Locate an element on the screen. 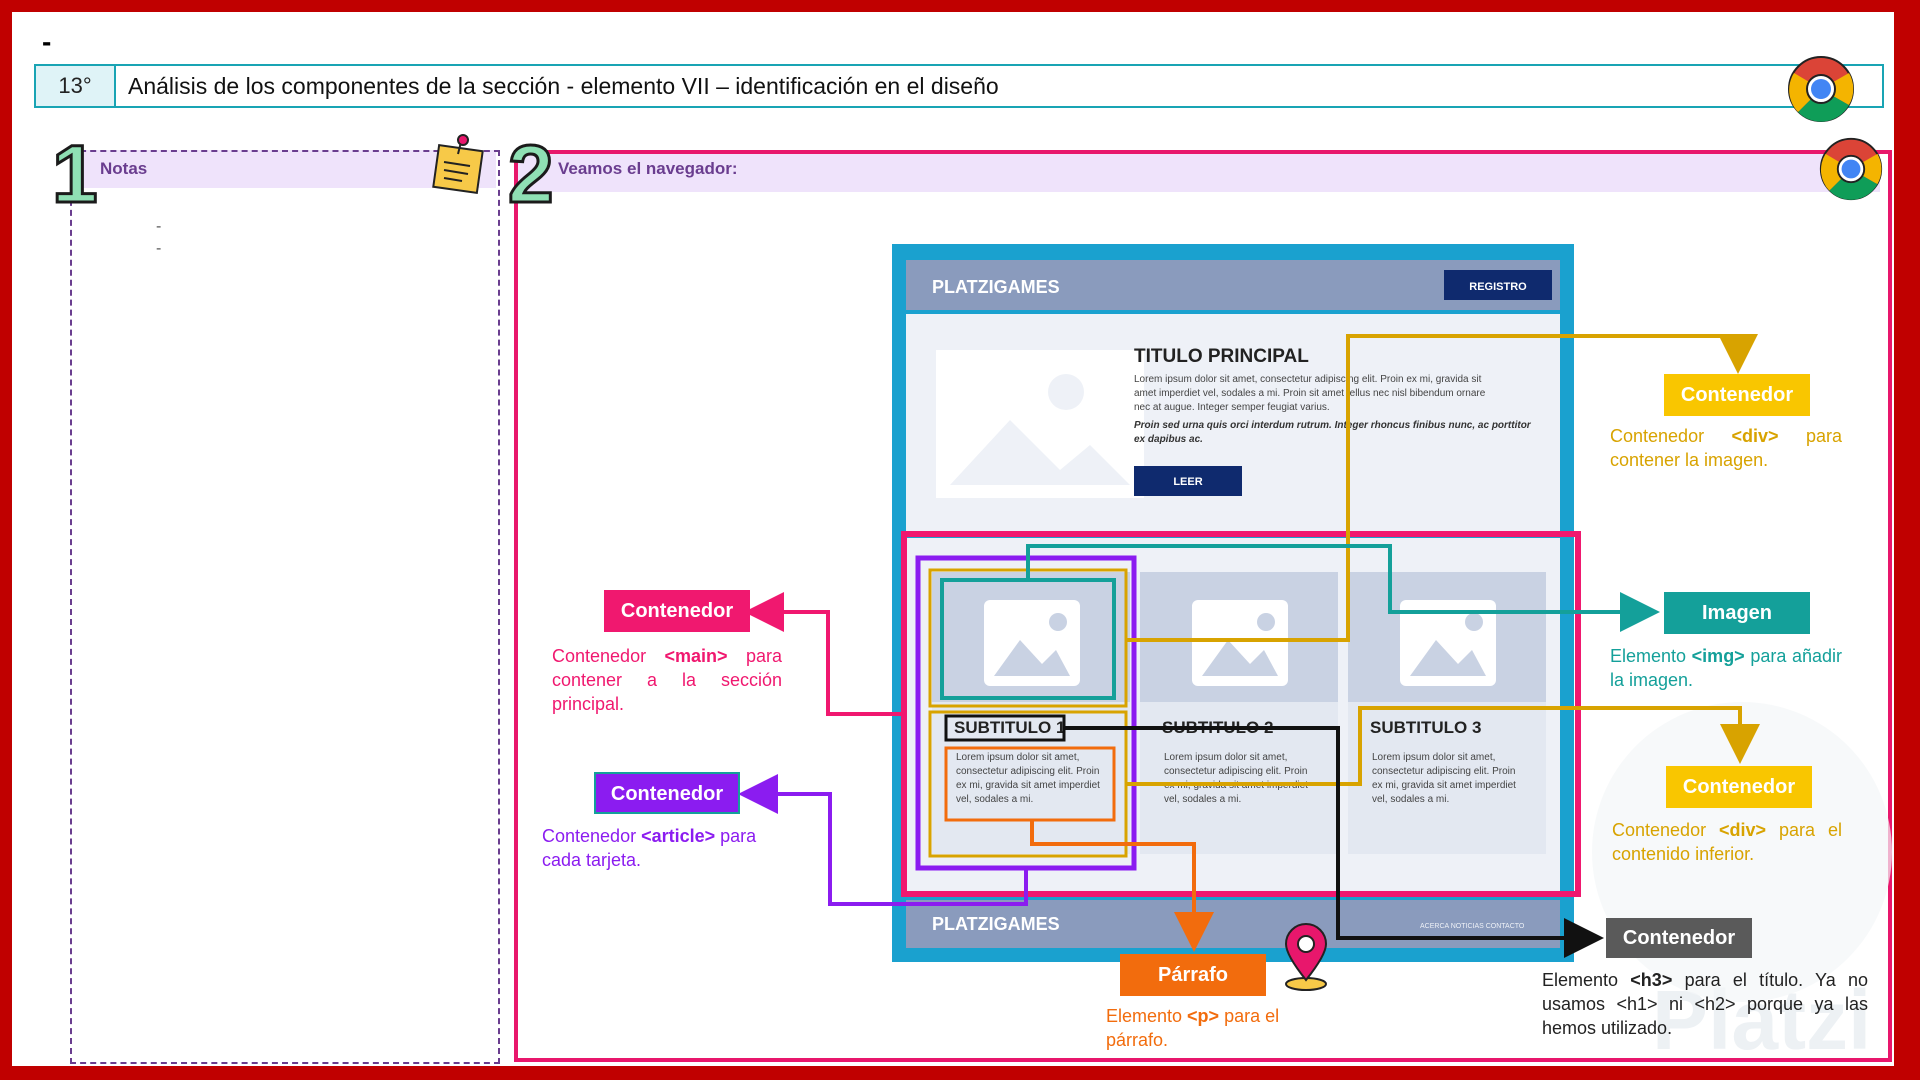  hero-lorem-italic: ex dapibus ac. is located at coordinates (1168, 439).